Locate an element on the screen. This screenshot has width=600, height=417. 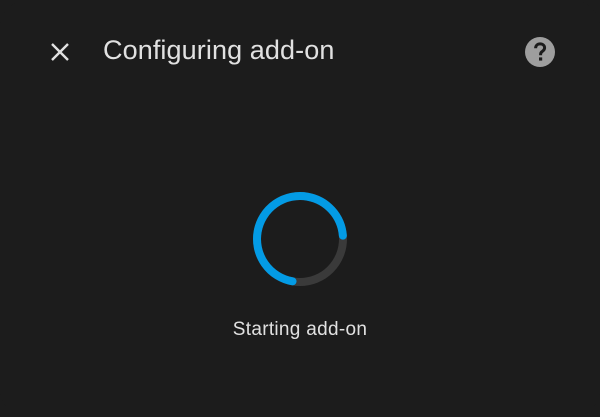
progress-spinner is located at coordinates (300, 239).